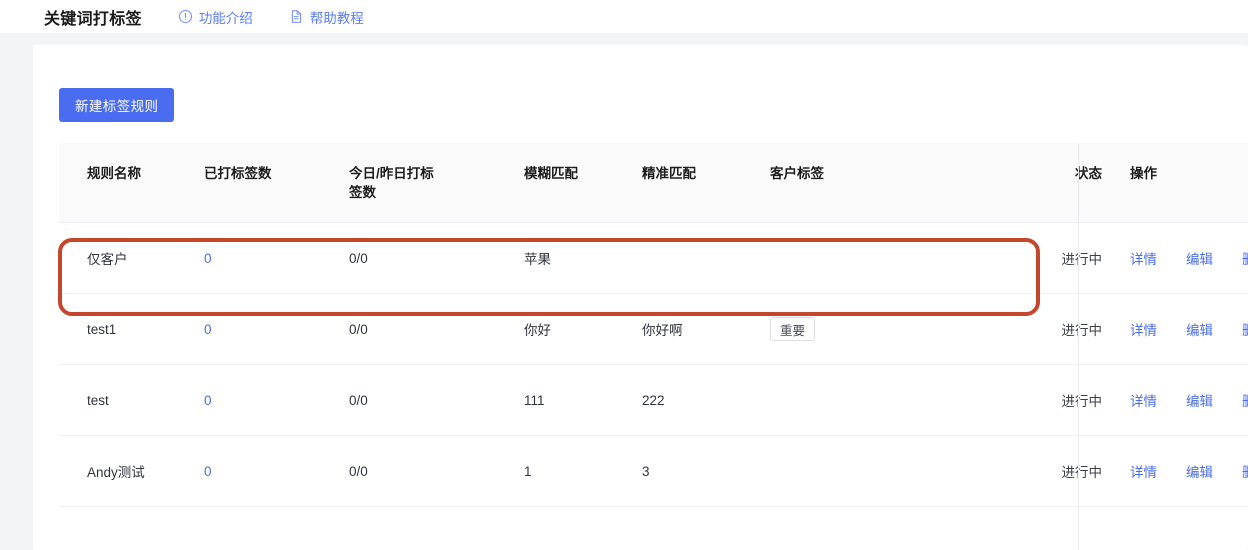 The height and width of the screenshot is (550, 1248). I want to click on column-header-status: 状态, so click(1058, 183).